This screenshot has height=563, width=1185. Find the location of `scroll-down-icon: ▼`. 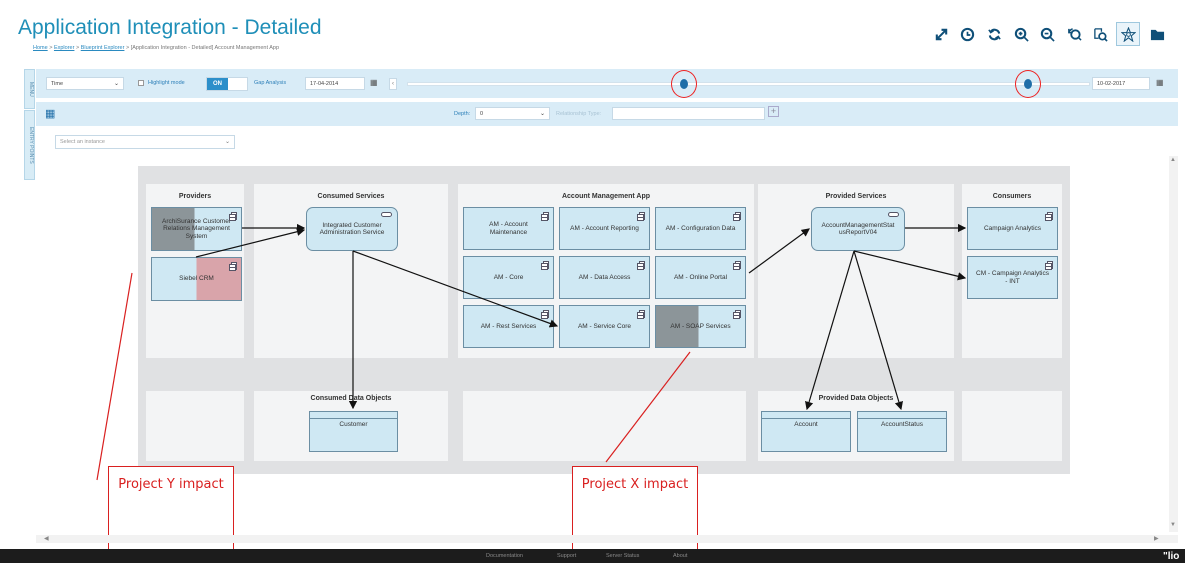

scroll-down-icon: ▼ is located at coordinates (1173, 525).